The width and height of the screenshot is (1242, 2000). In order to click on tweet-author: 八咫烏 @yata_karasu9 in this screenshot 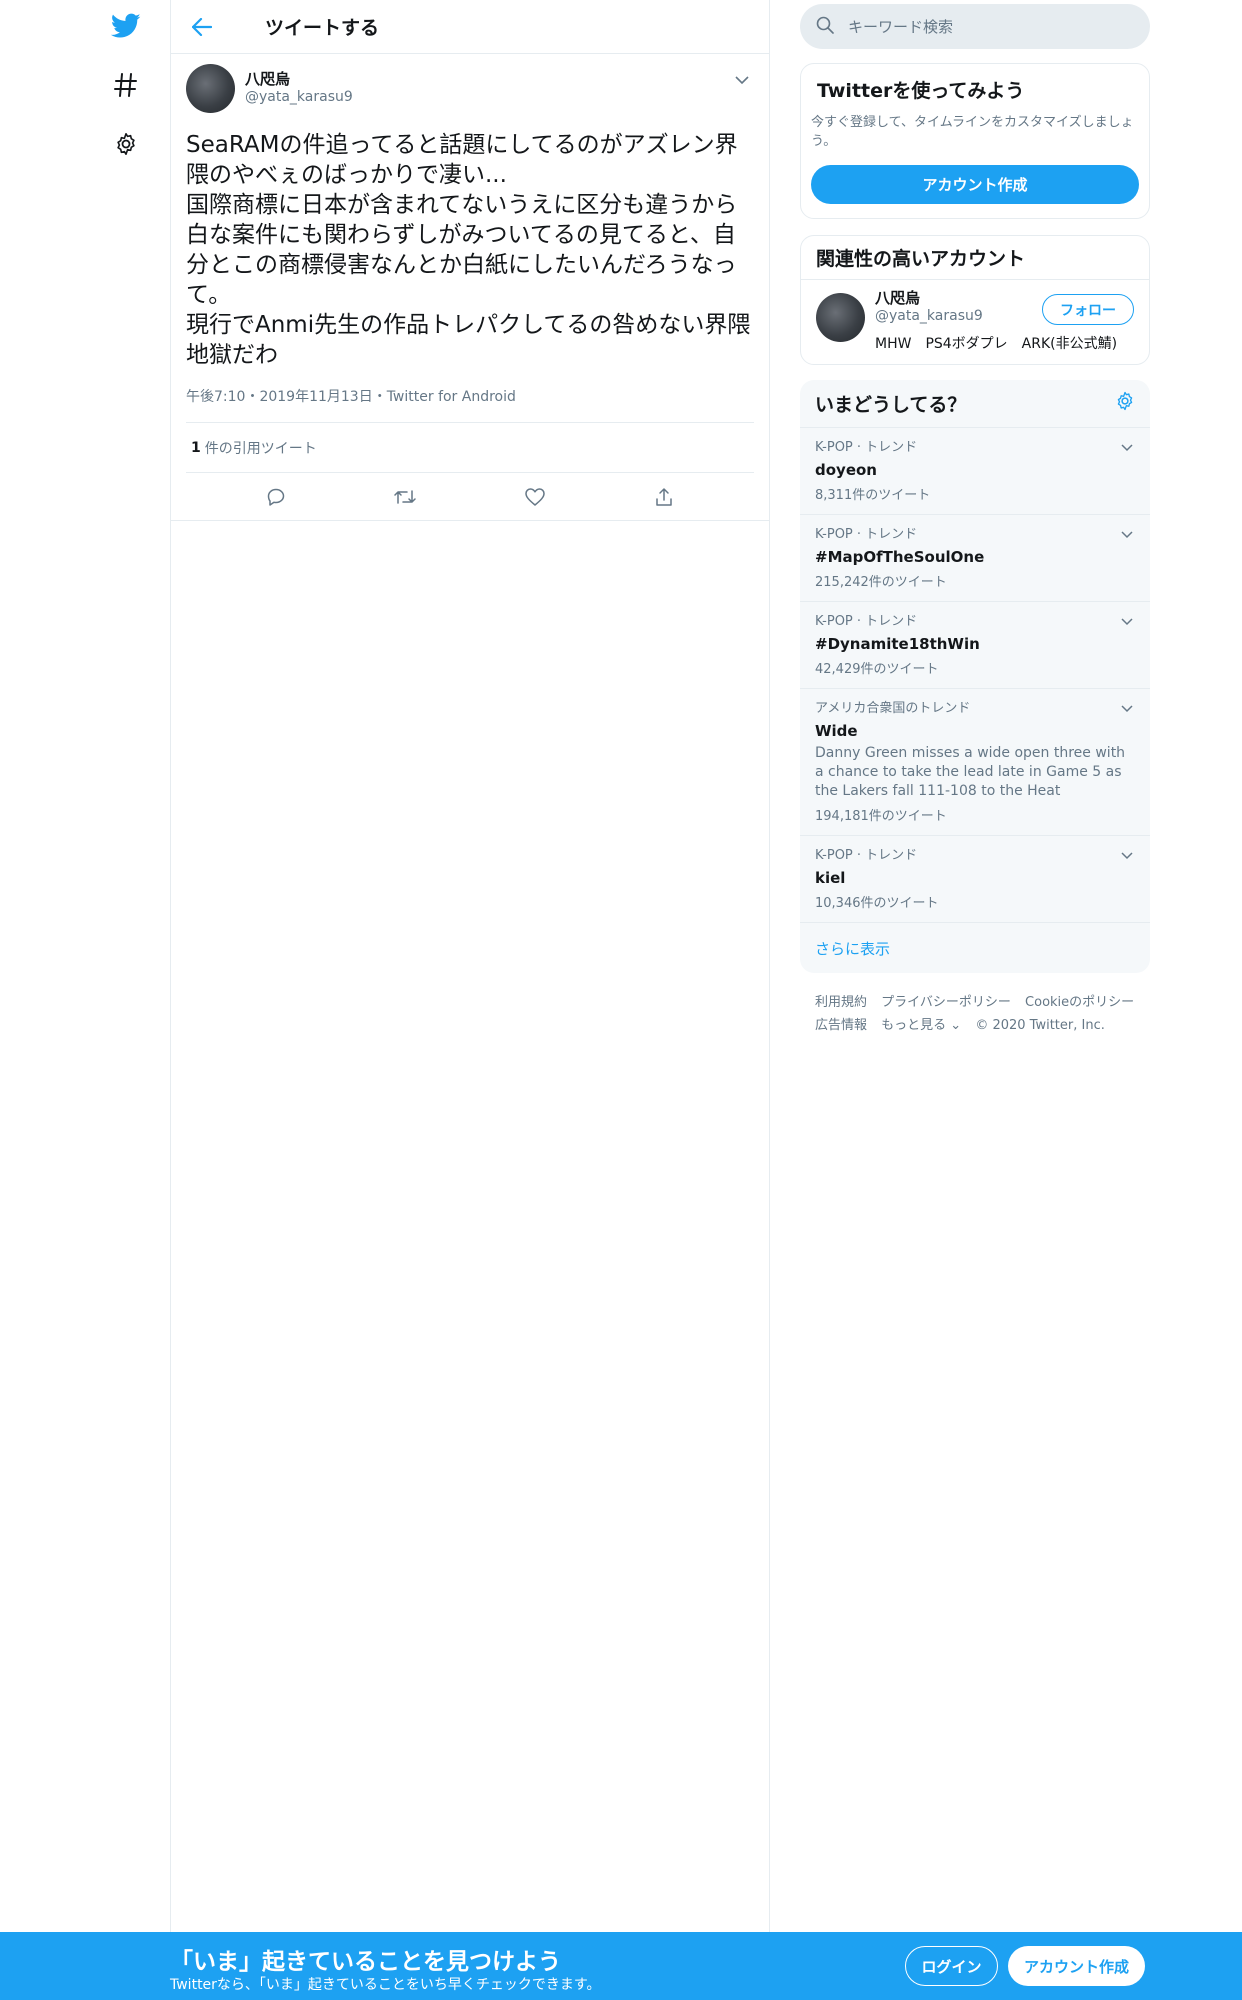, I will do `click(299, 88)`.